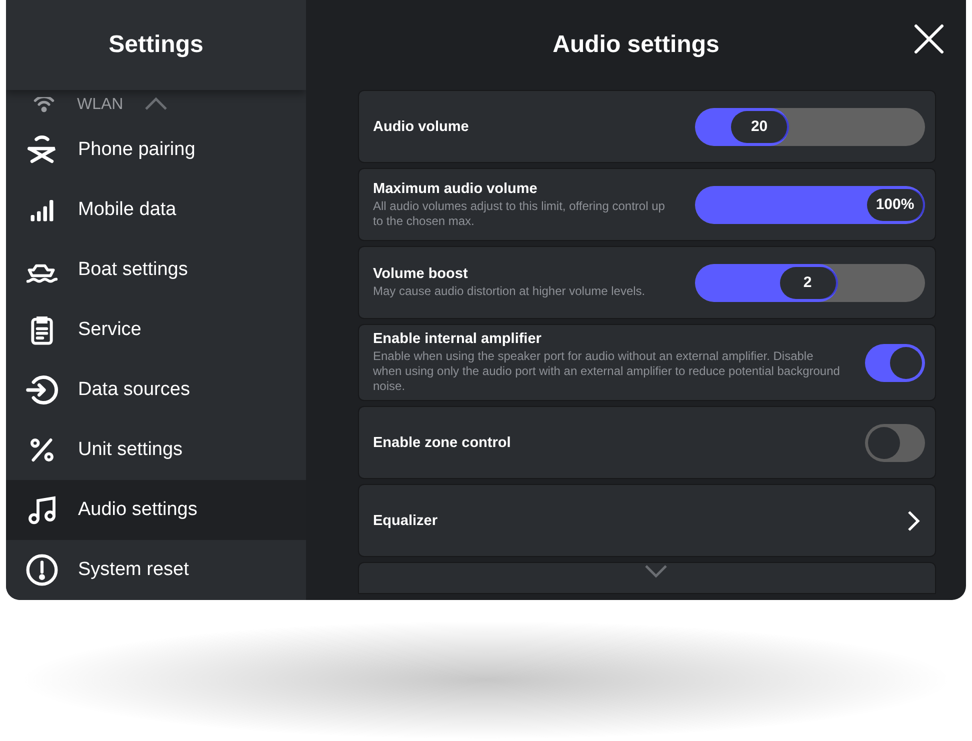  I want to click on setting-label: Enable internal amplifier, so click(457, 339).